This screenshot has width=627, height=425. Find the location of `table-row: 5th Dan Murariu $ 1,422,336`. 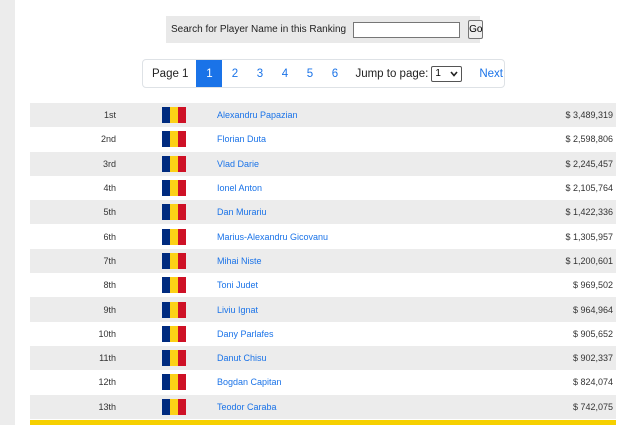

table-row: 5th Dan Murariu $ 1,422,336 is located at coordinates (323, 212).